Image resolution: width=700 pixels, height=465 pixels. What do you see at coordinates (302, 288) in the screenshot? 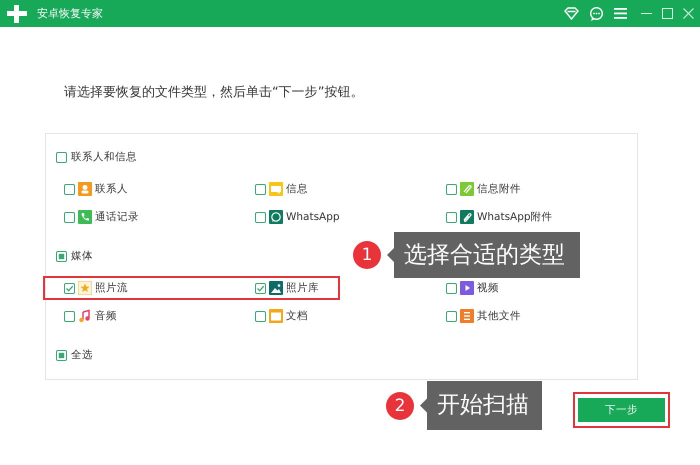
I see `file-type-label: 照片库` at bounding box center [302, 288].